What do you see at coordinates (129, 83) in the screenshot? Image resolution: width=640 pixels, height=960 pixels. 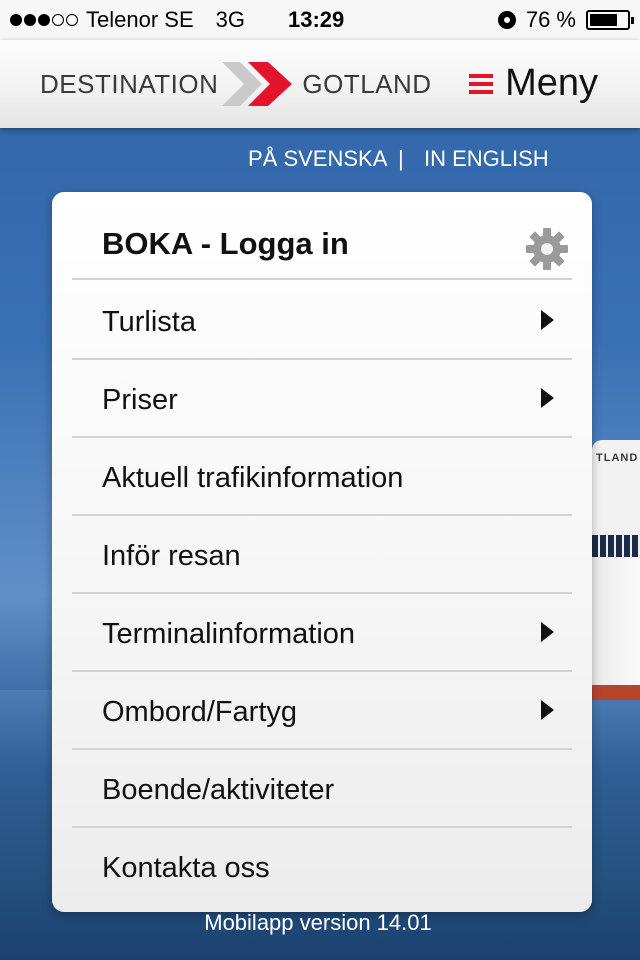 I see `logo-text-left: DESTINATION` at bounding box center [129, 83].